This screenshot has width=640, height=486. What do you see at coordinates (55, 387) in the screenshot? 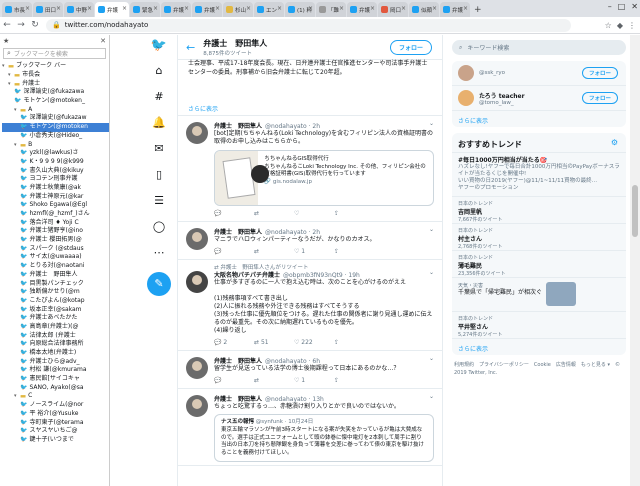
I see `bookmark-item: 🐦 SANO, Ayako(@sa` at bounding box center [55, 387].